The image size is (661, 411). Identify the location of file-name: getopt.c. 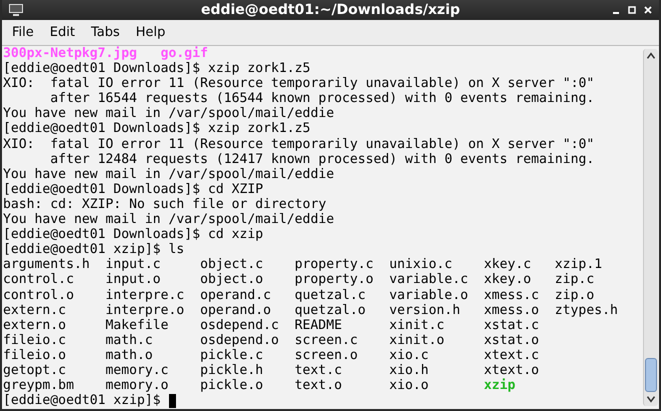
(35, 370).